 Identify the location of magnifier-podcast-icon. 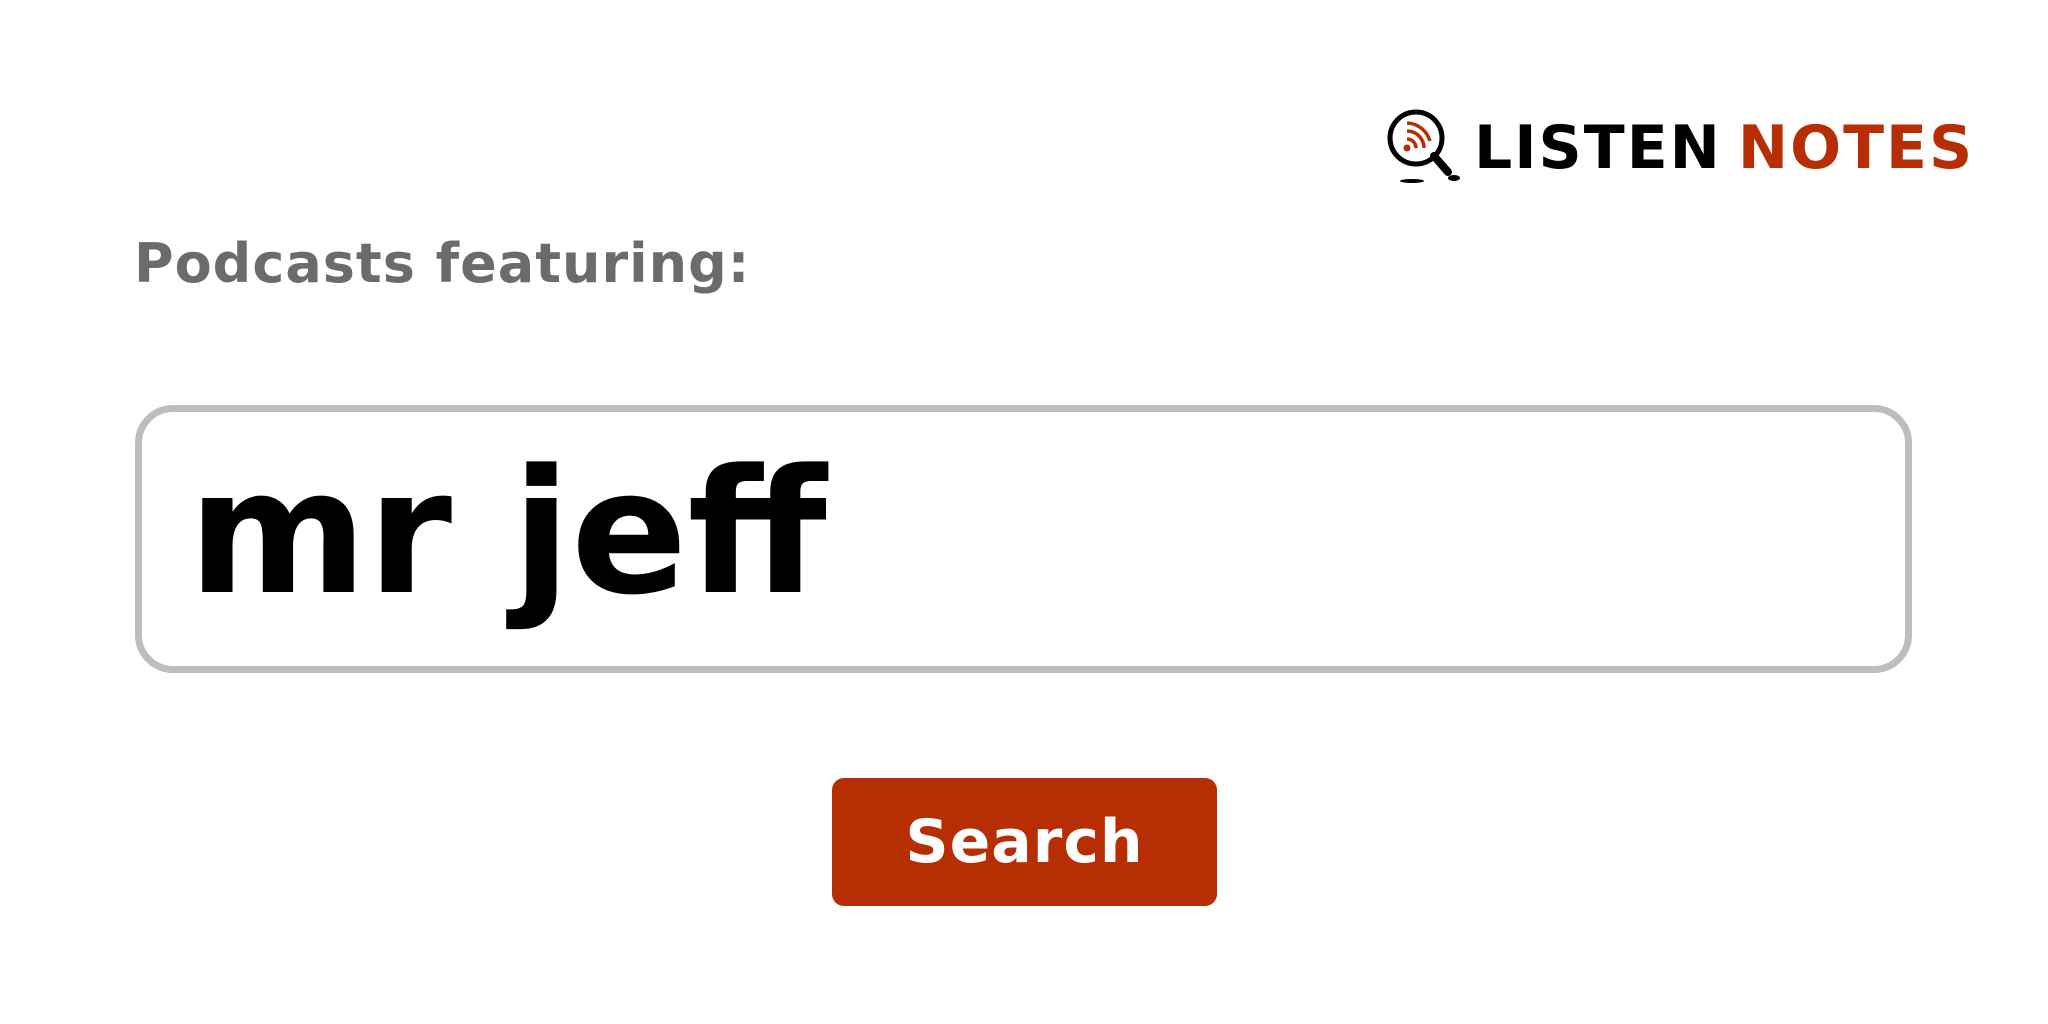
(1423, 146).